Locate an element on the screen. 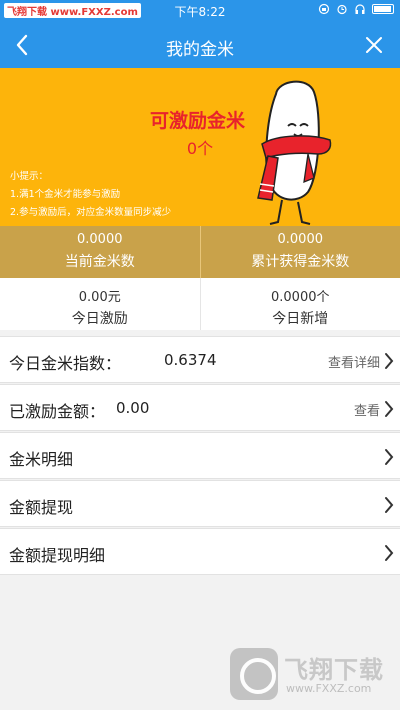 The image size is (400, 710). alarm-icon is located at coordinates (342, 9).